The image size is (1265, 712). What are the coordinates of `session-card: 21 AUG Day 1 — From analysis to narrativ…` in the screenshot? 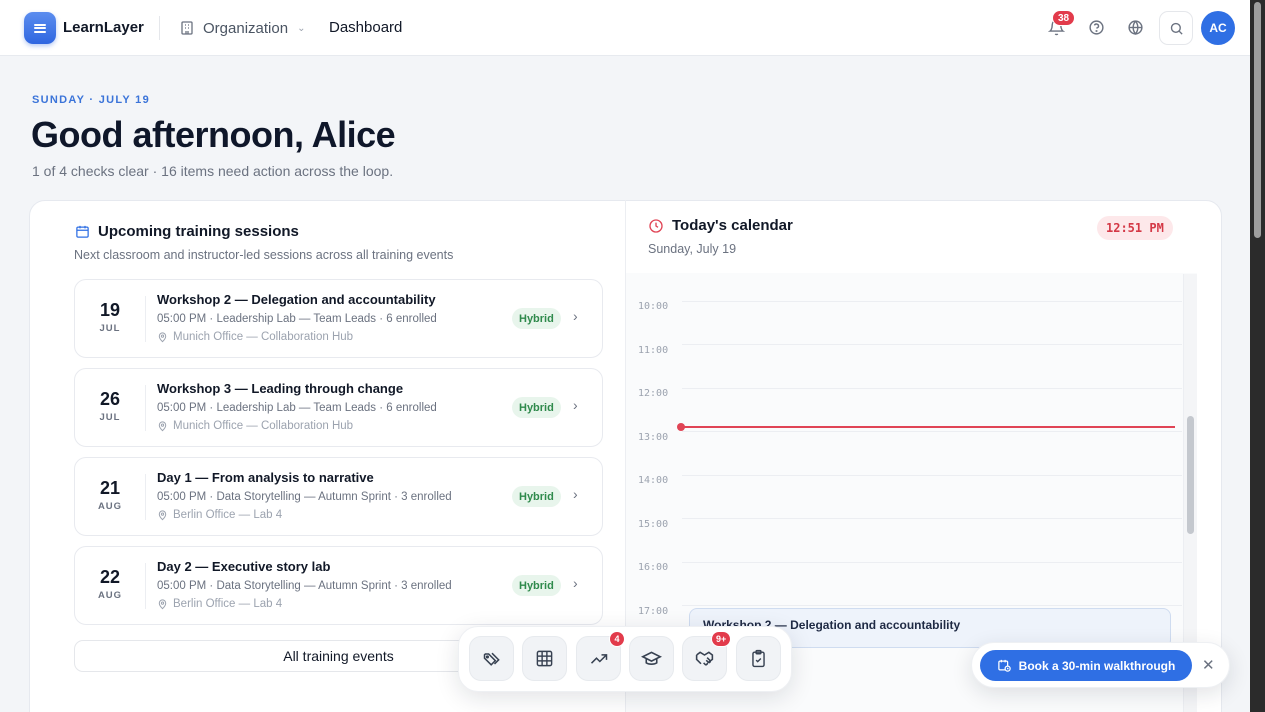 It's located at (338, 496).